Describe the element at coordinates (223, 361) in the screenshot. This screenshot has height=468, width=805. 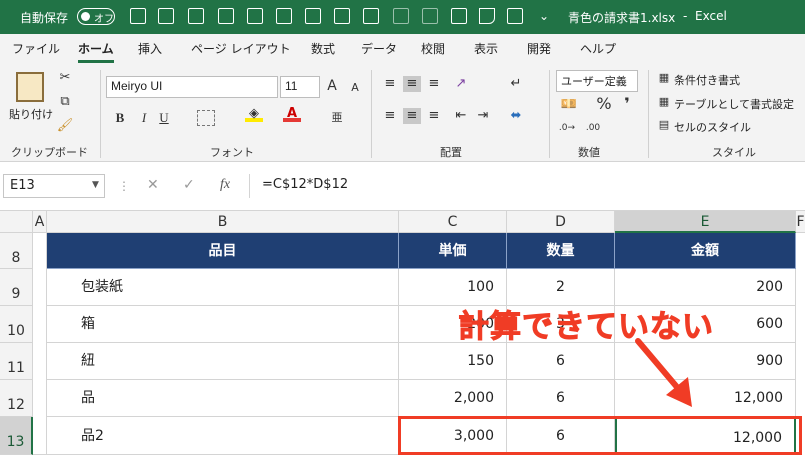
I see `table-cell: 紐` at that location.